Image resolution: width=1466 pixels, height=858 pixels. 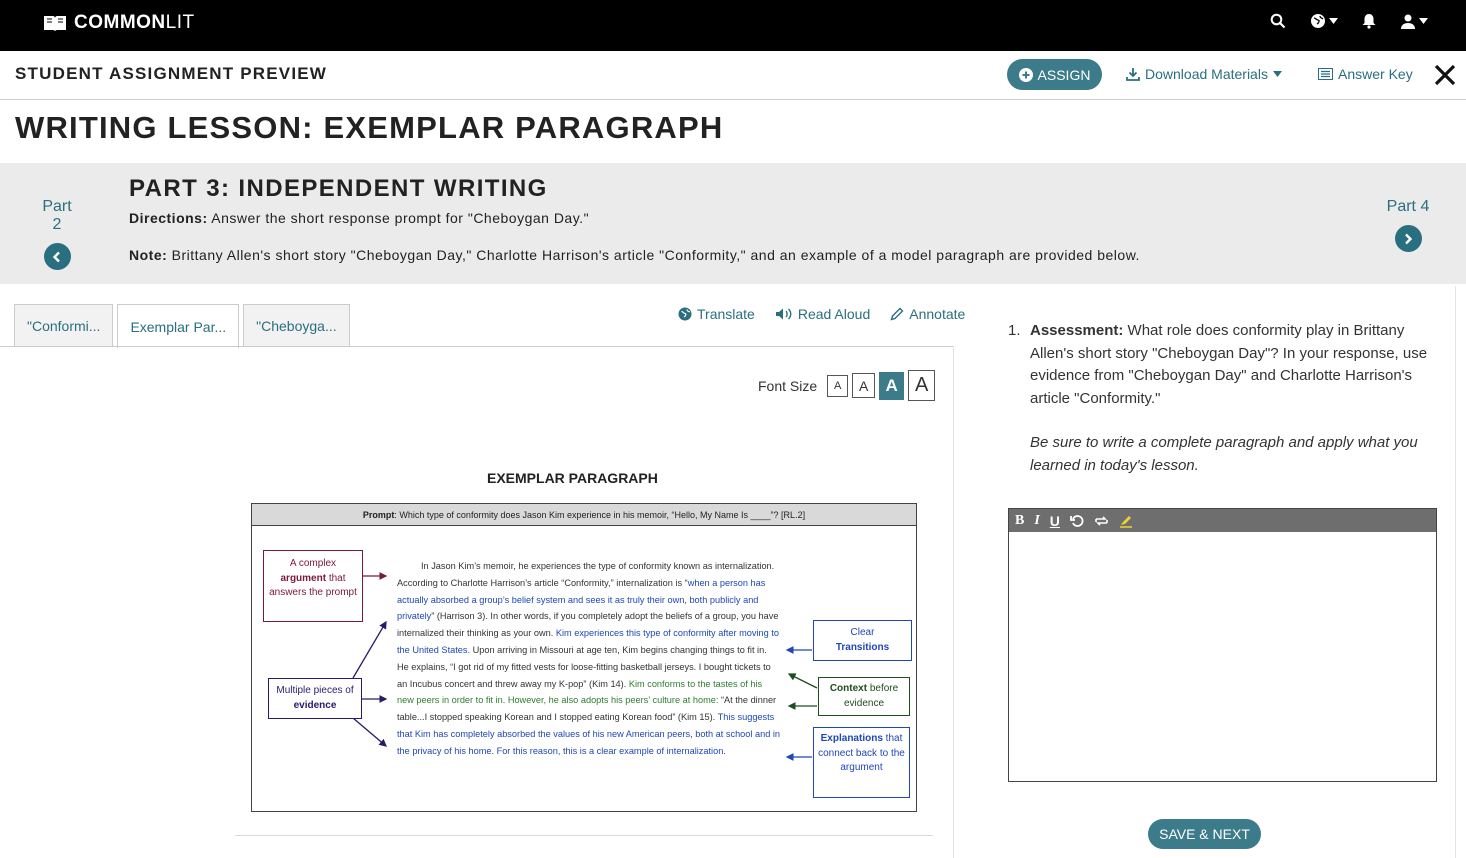 What do you see at coordinates (572, 478) in the screenshot?
I see `exemplar-heading: EXEMPLAR PARAGRAPH` at bounding box center [572, 478].